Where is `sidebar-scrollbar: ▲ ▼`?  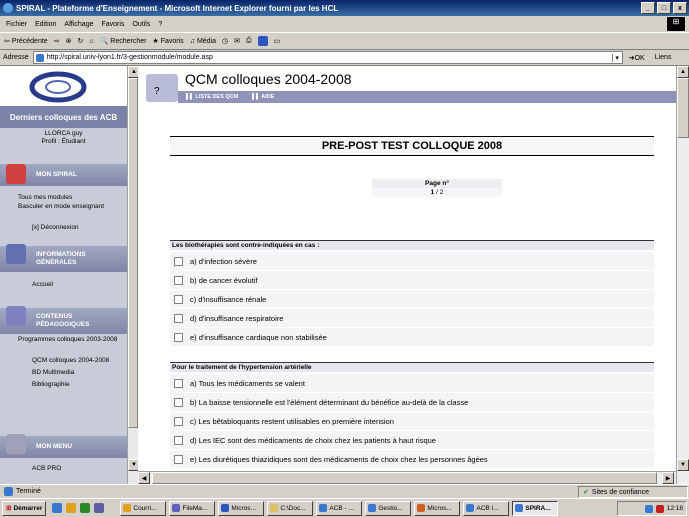
sidebar-scrollbar: ▲ ▼ is located at coordinates (133, 275).